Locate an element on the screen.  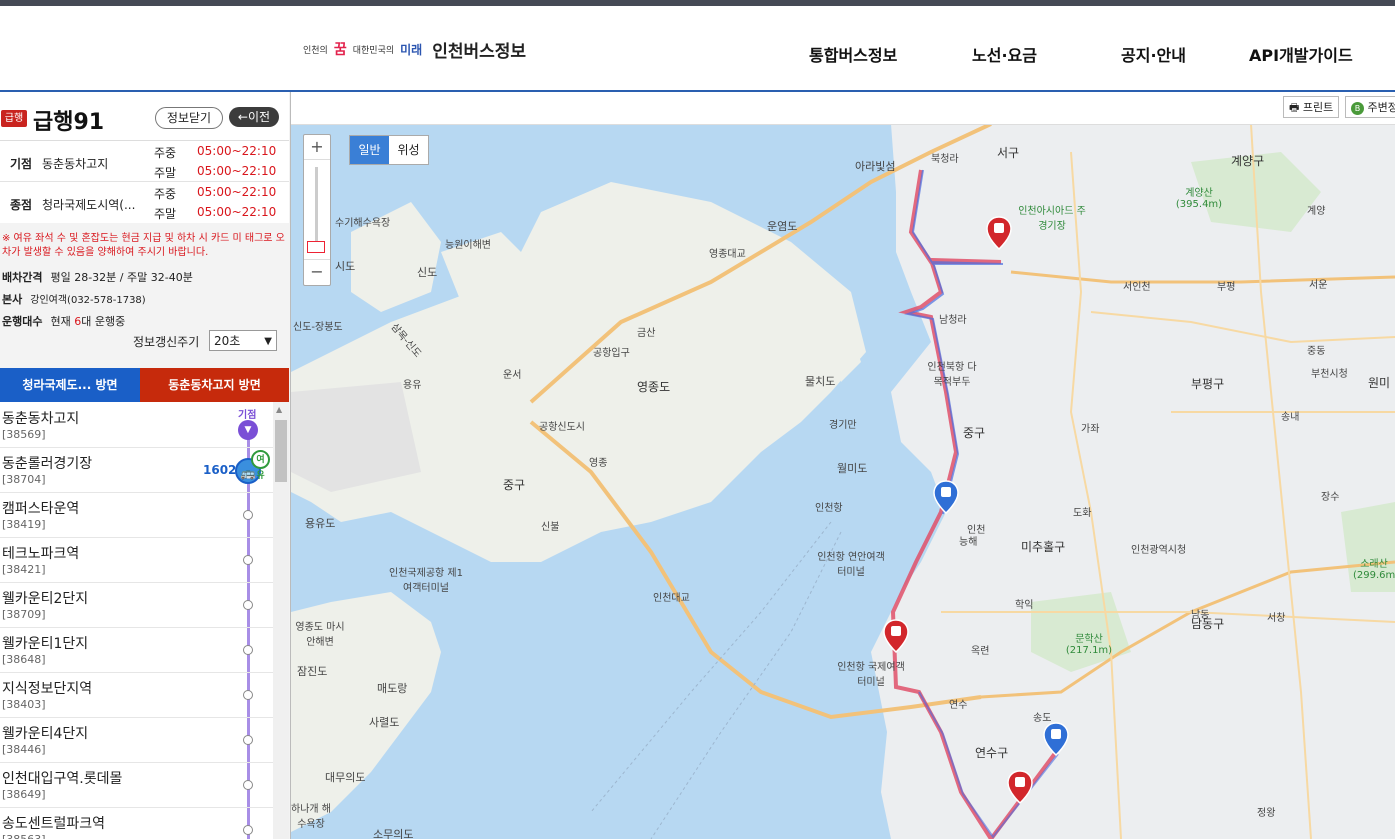
company-info: 본사 강인여객(032-578-1738) is located at coordinates (74, 299).